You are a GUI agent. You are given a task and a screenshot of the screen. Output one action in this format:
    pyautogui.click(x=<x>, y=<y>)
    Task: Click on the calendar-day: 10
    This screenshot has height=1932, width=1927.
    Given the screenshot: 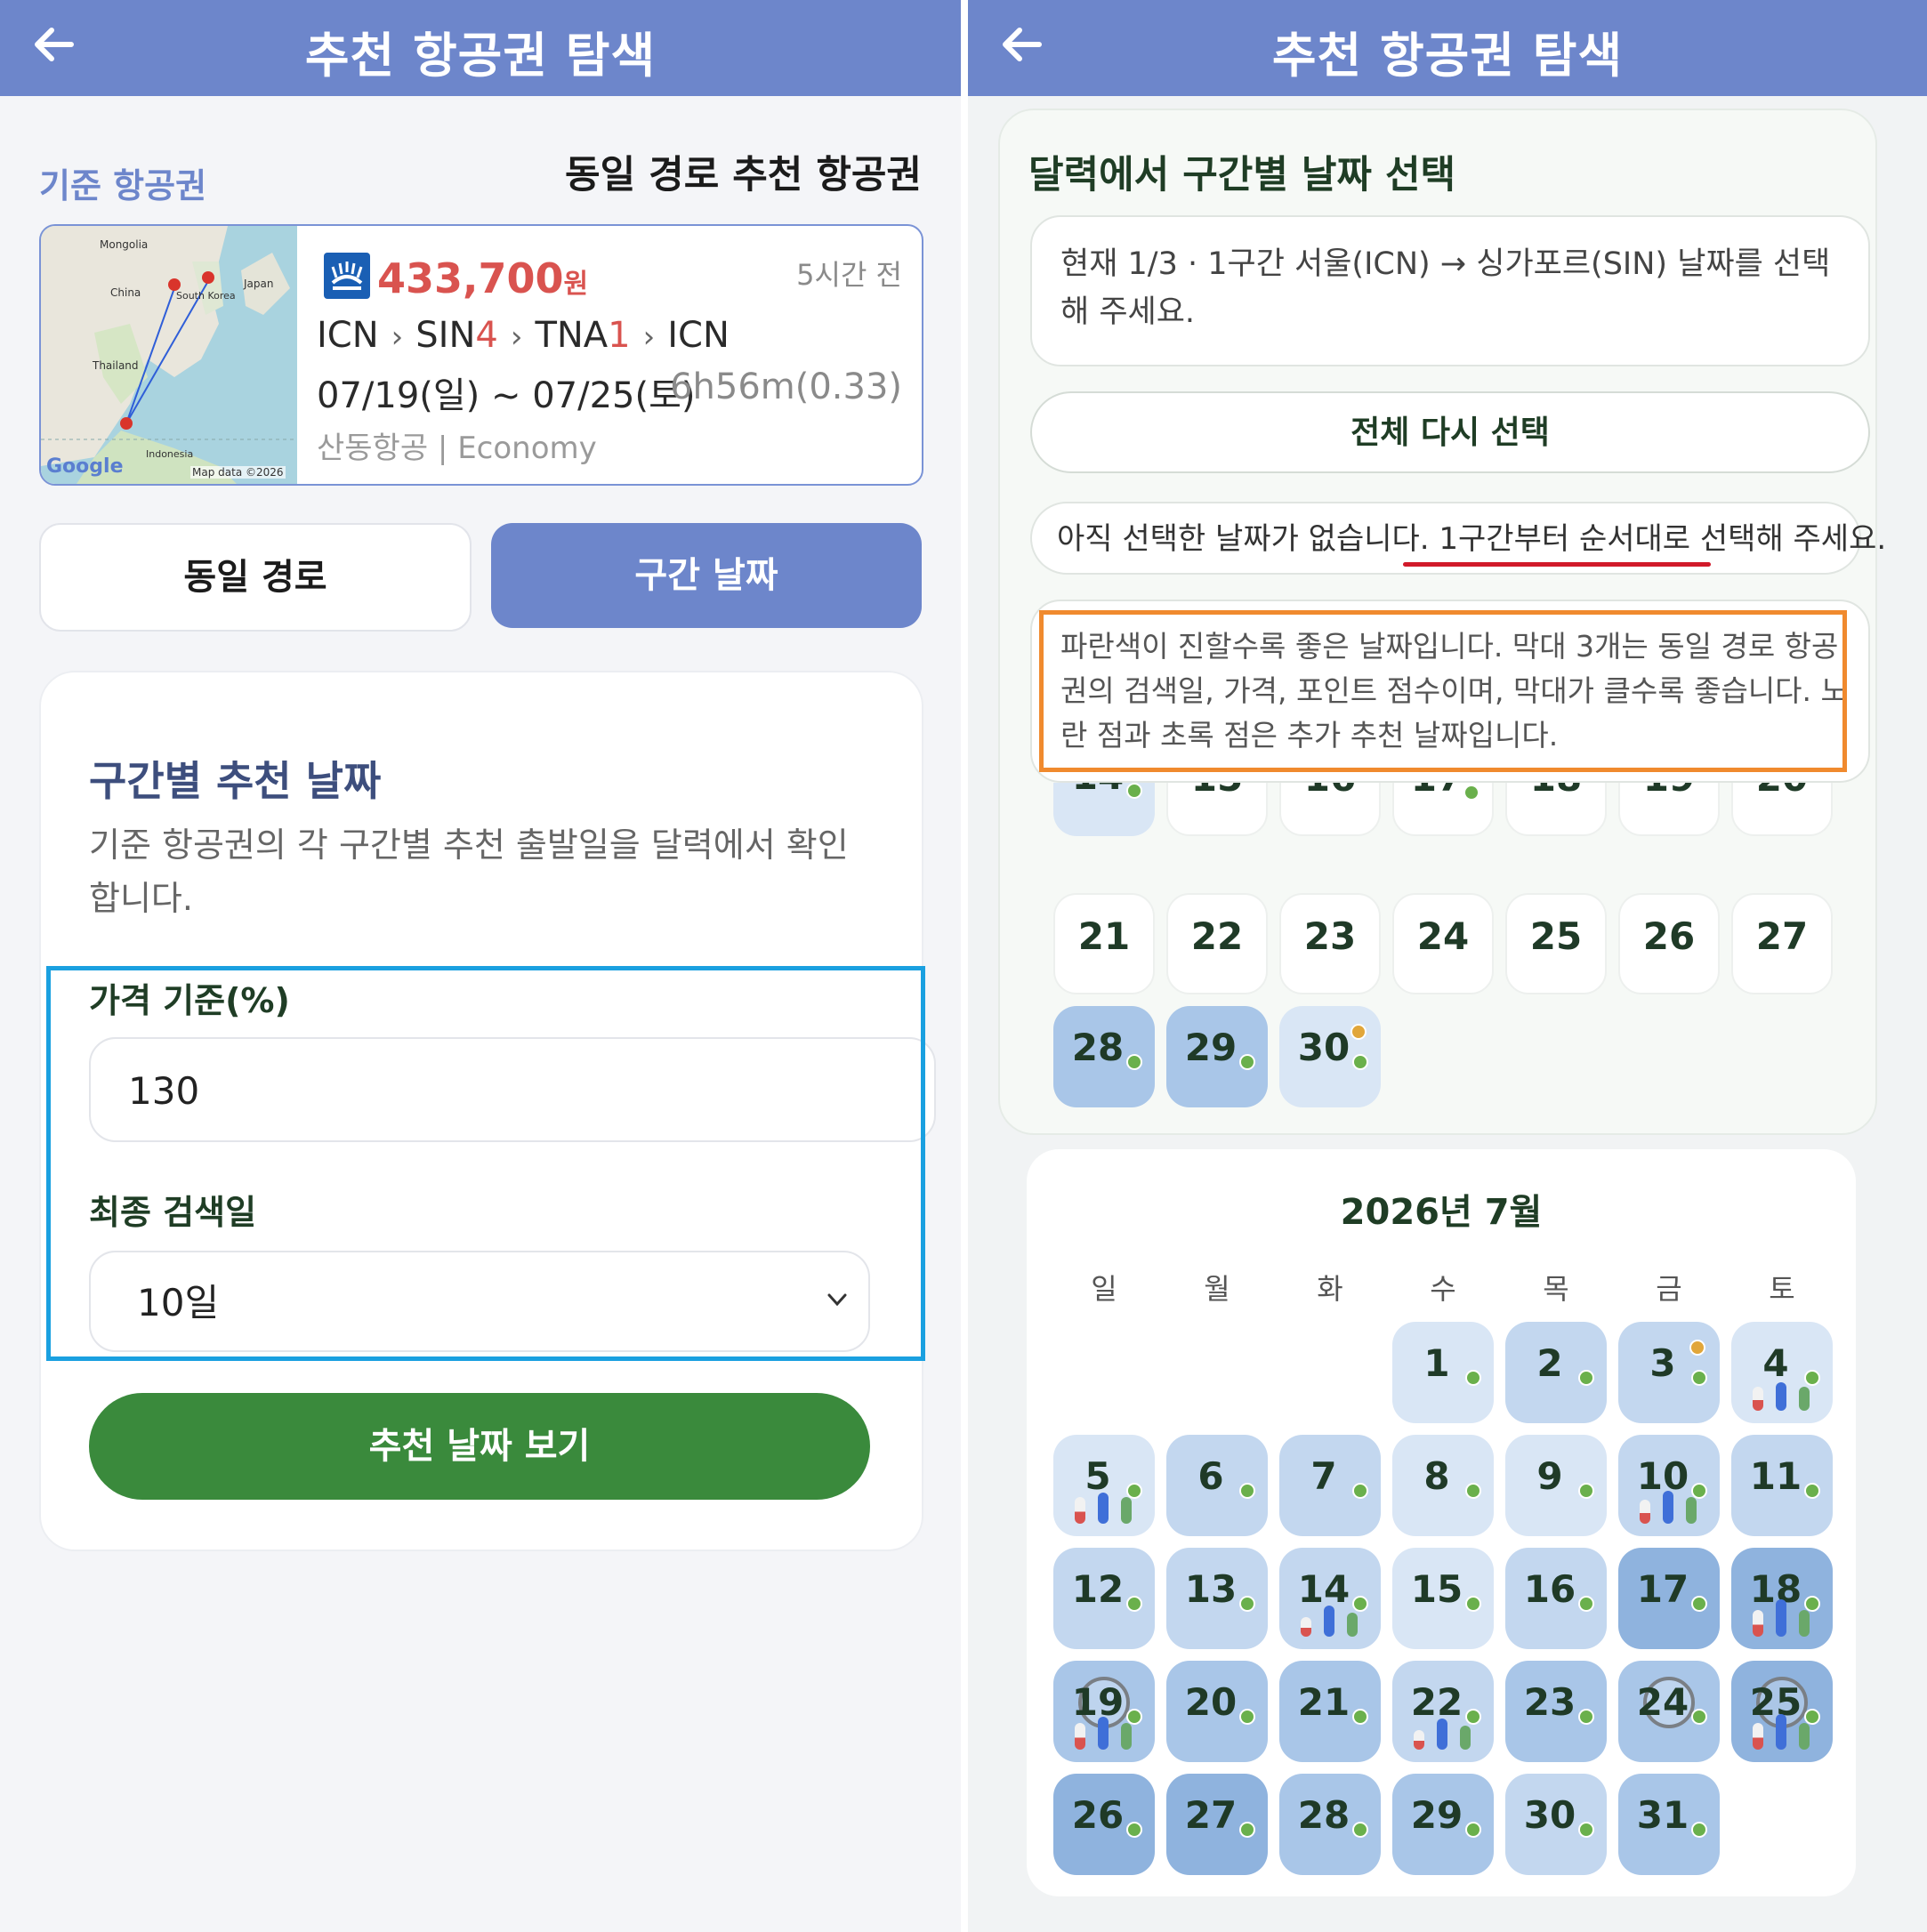 What is the action you would take?
    pyautogui.click(x=1669, y=1485)
    